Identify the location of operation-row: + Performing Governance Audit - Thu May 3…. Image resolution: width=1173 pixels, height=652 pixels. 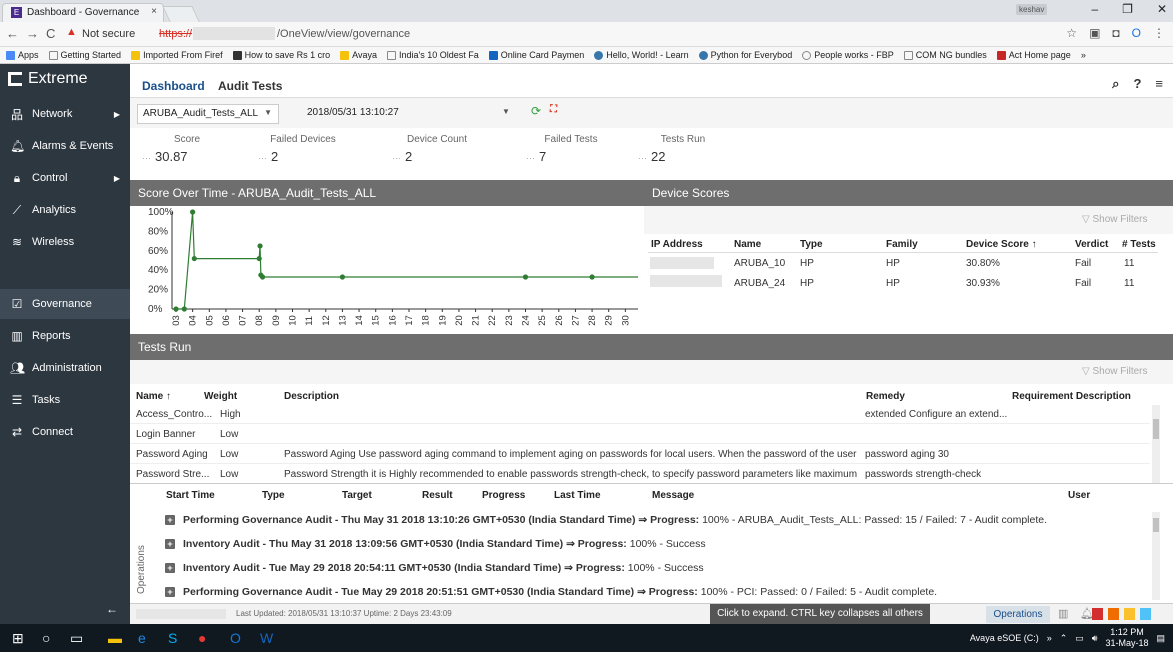
(606, 520).